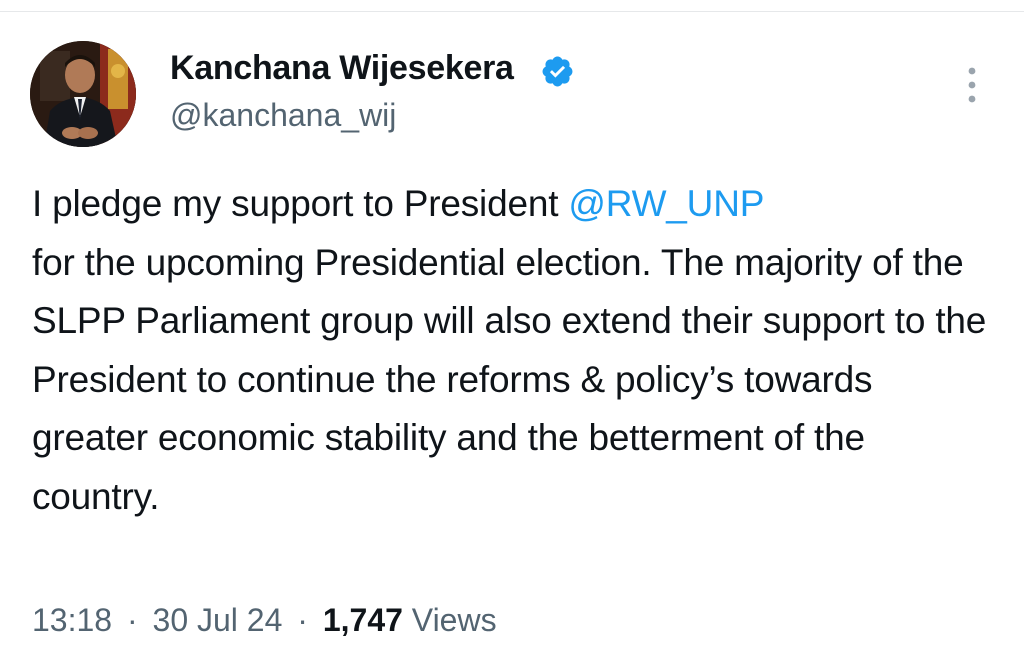 Image resolution: width=1024 pixels, height=668 pixels. I want to click on views-count: 1,747, so click(362, 620).